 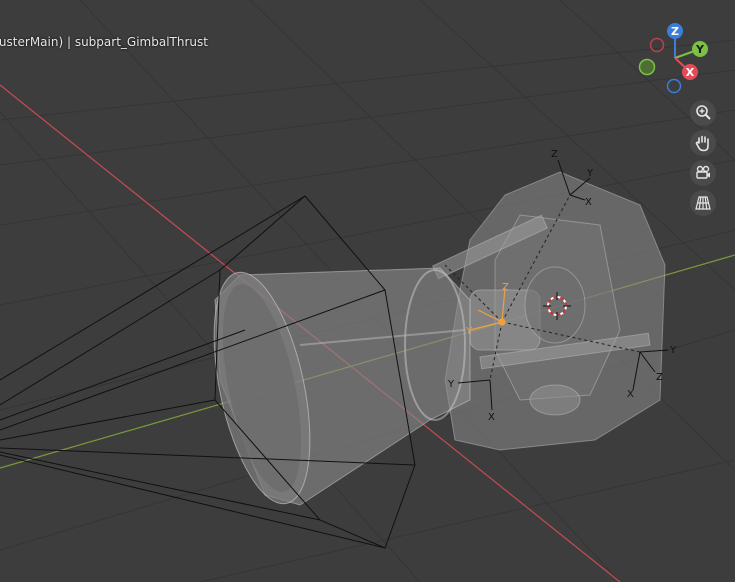 What do you see at coordinates (491, 417) in the screenshot?
I see `empty-bottom-x: X` at bounding box center [491, 417].